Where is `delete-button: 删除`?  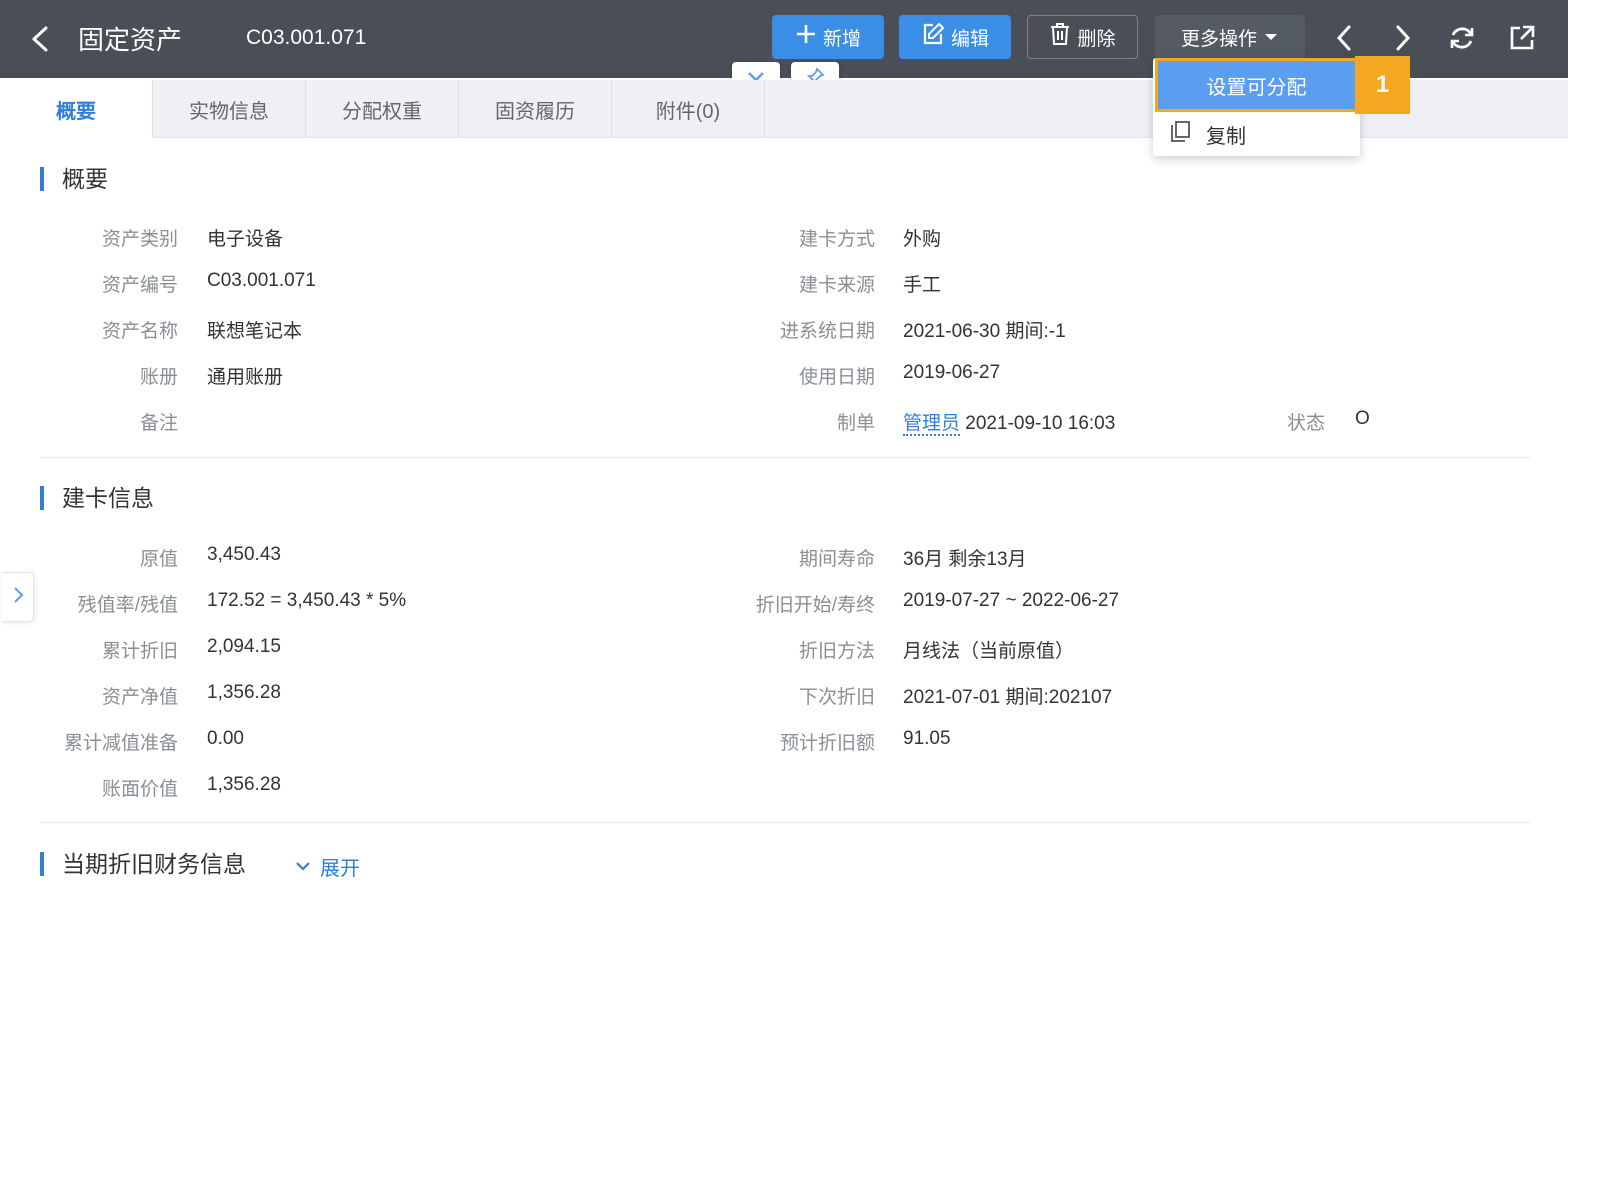 delete-button: 删除 is located at coordinates (1082, 37).